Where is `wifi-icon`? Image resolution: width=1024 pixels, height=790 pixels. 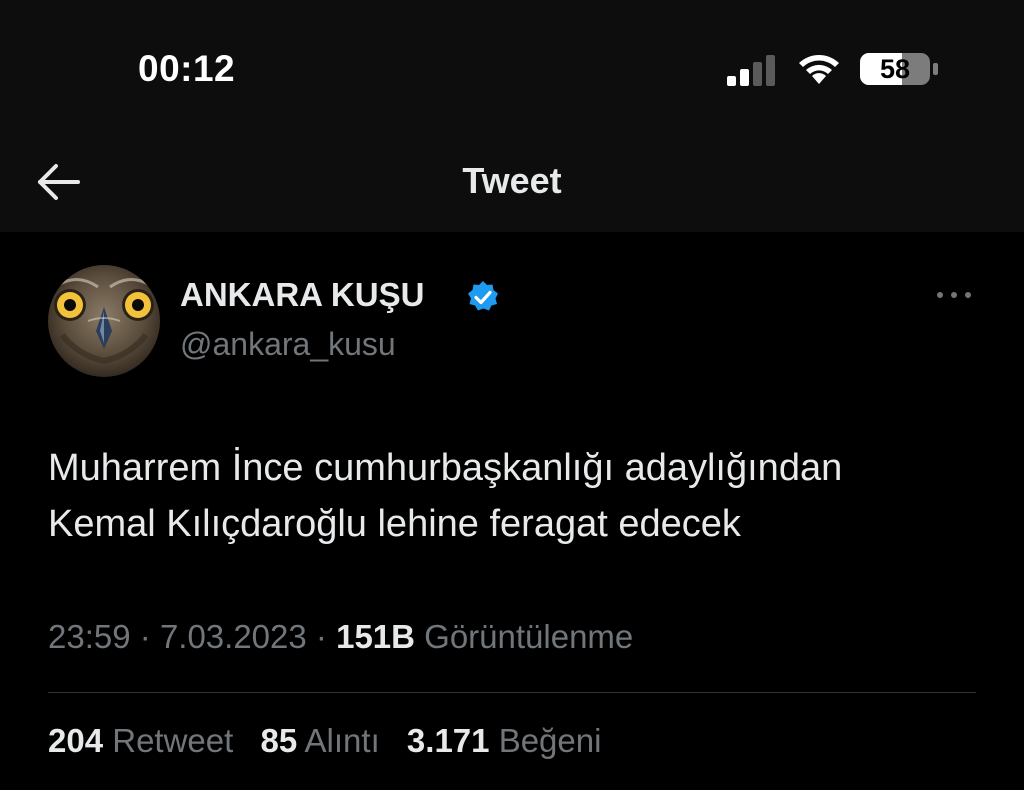 wifi-icon is located at coordinates (819, 69).